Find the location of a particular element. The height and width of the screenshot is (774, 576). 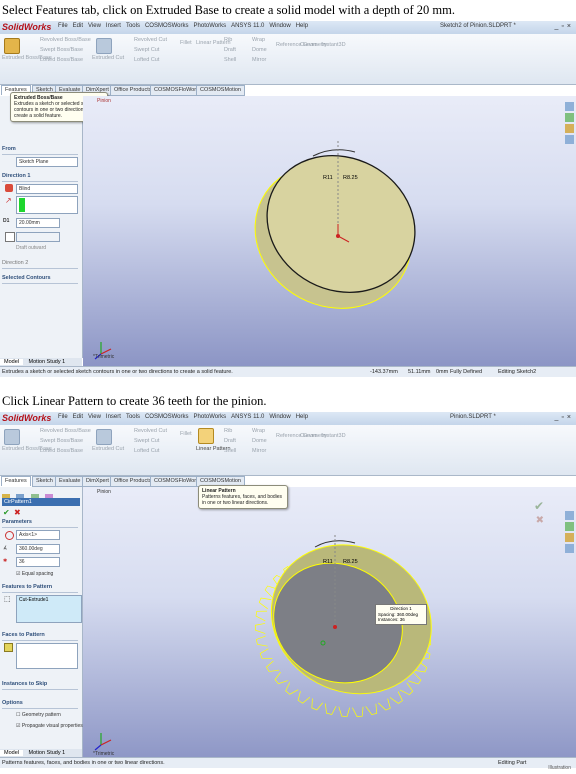

confirm-check-icon: ✔ is located at coordinates (539, 506).